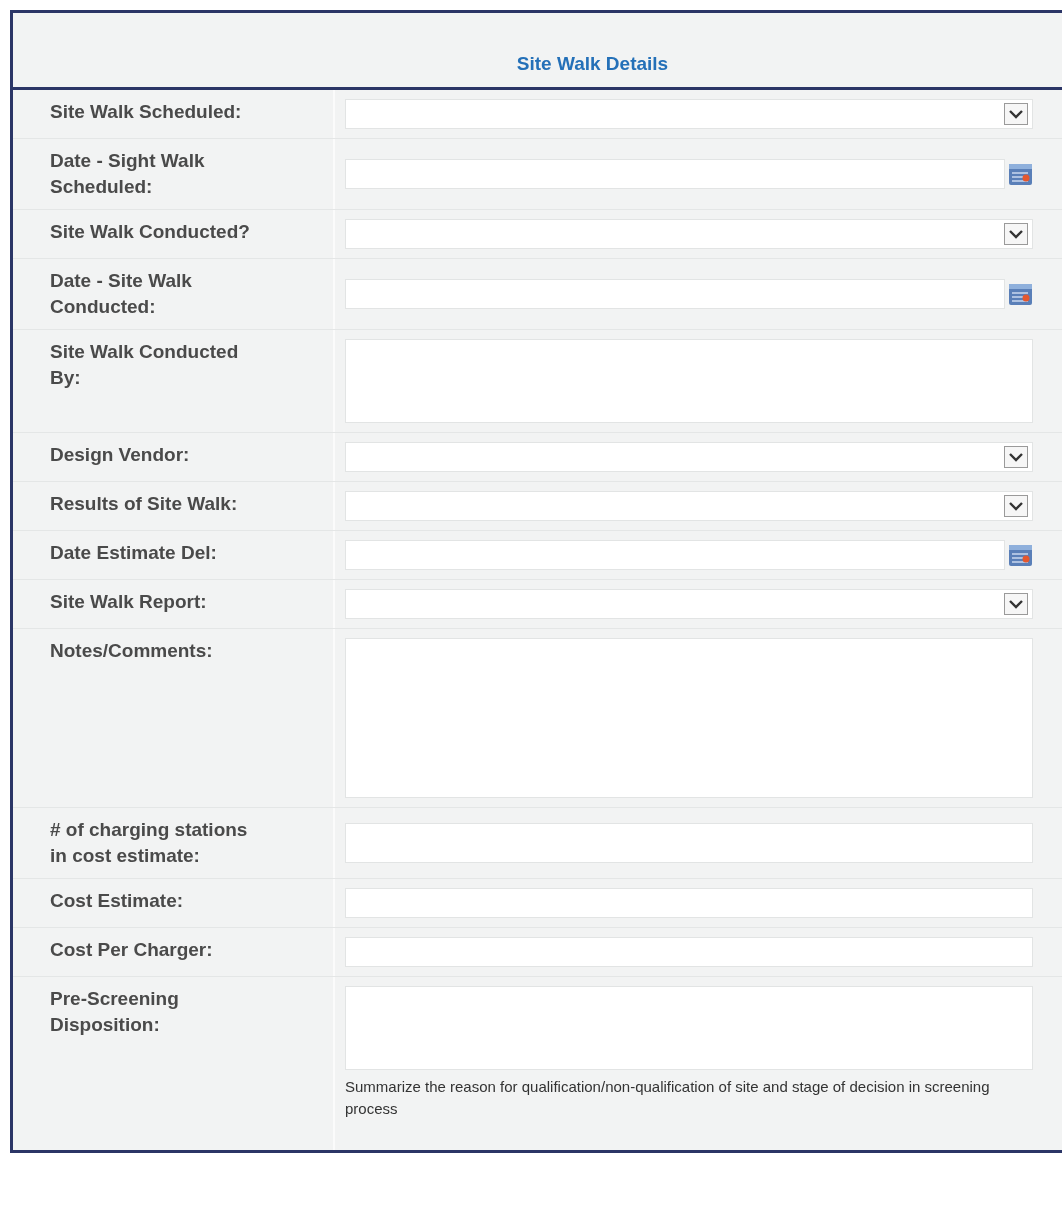  Describe the element at coordinates (131, 650) in the screenshot. I see `field-label: Notes/Comments:` at that location.